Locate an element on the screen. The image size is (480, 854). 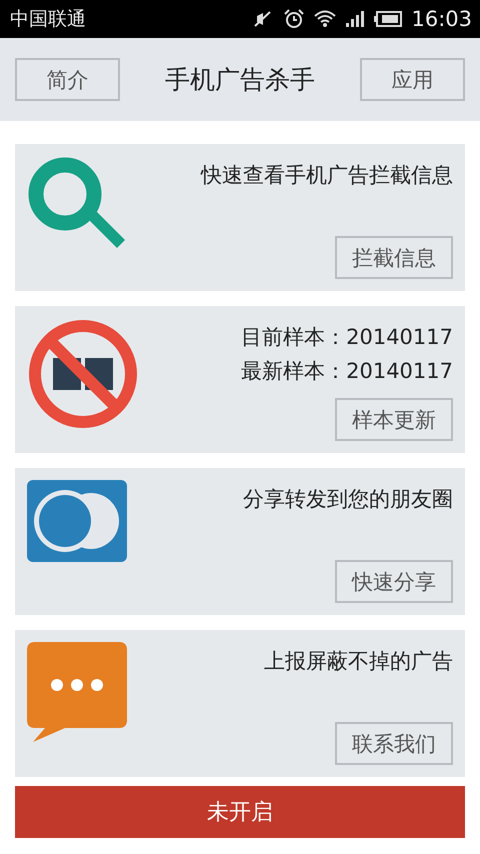
card-text: 目前样本：20140117 is located at coordinates (347, 337).